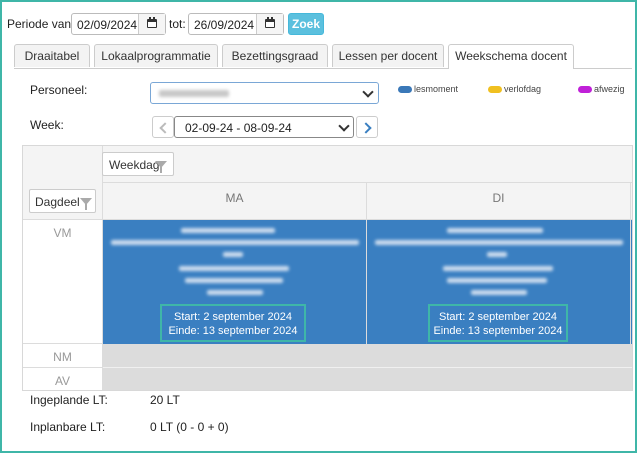 The height and width of the screenshot is (453, 637). Describe the element at coordinates (189, 427) in the screenshot. I see `inplanbare-value: 0 LT (0 - 0 + 0)` at that location.